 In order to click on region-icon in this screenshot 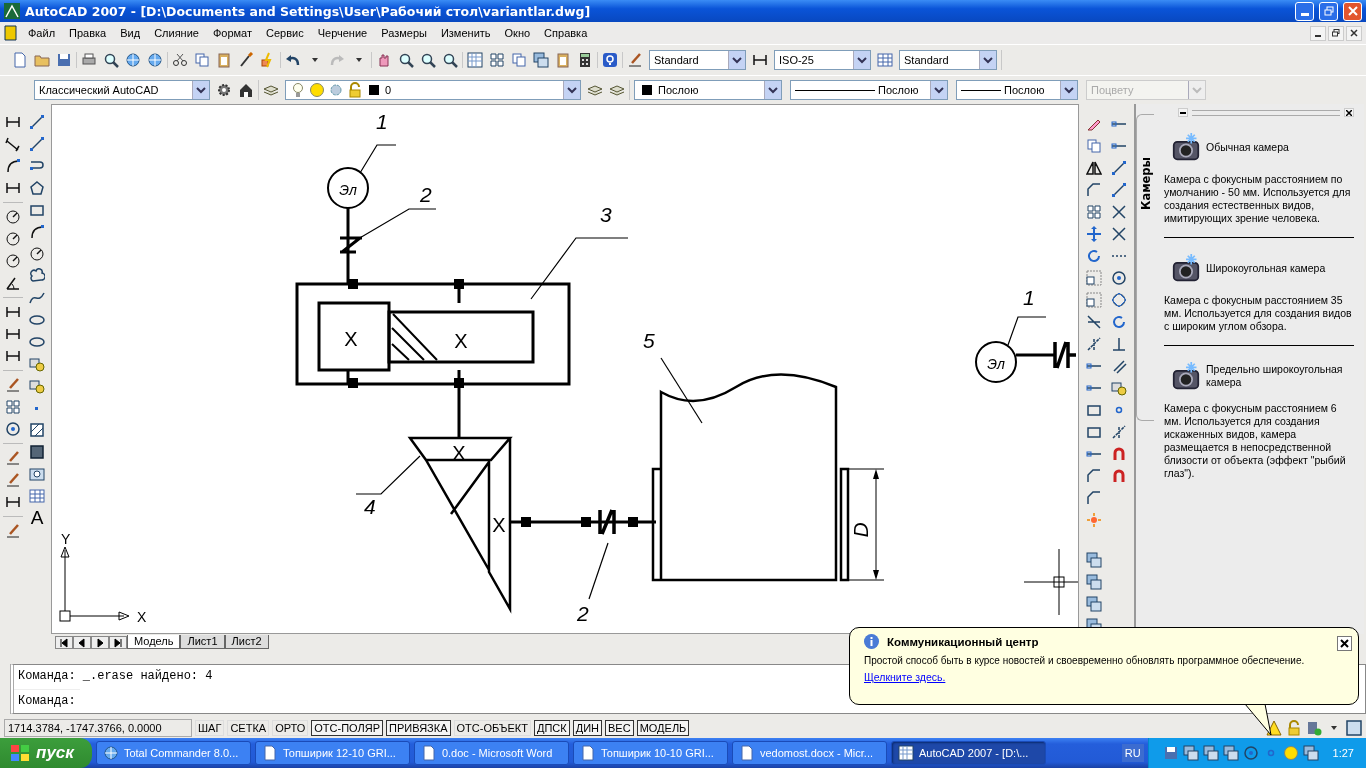, I will do `click(37, 474)`.